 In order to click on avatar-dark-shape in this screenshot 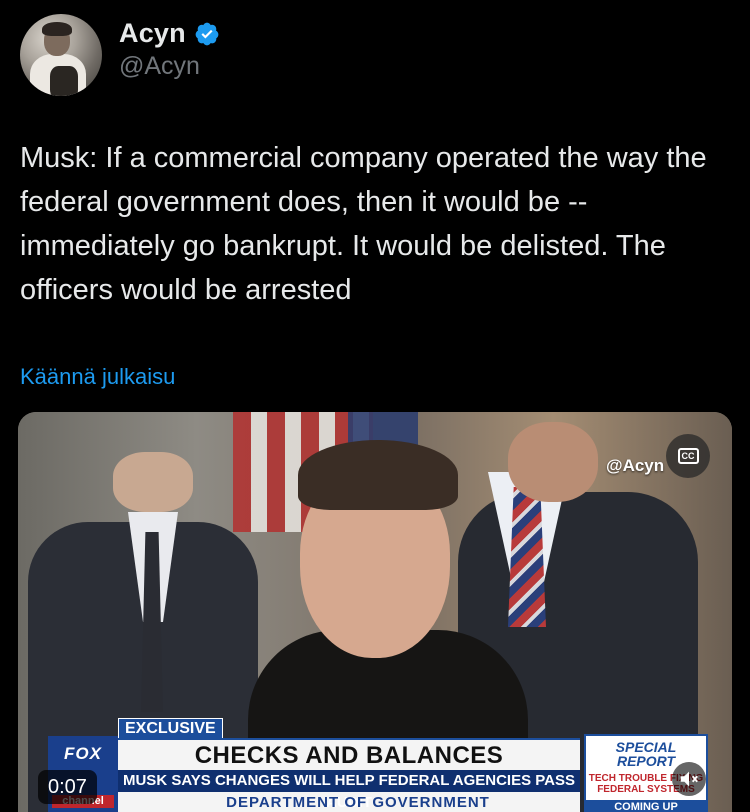, I will do `click(64, 81)`.